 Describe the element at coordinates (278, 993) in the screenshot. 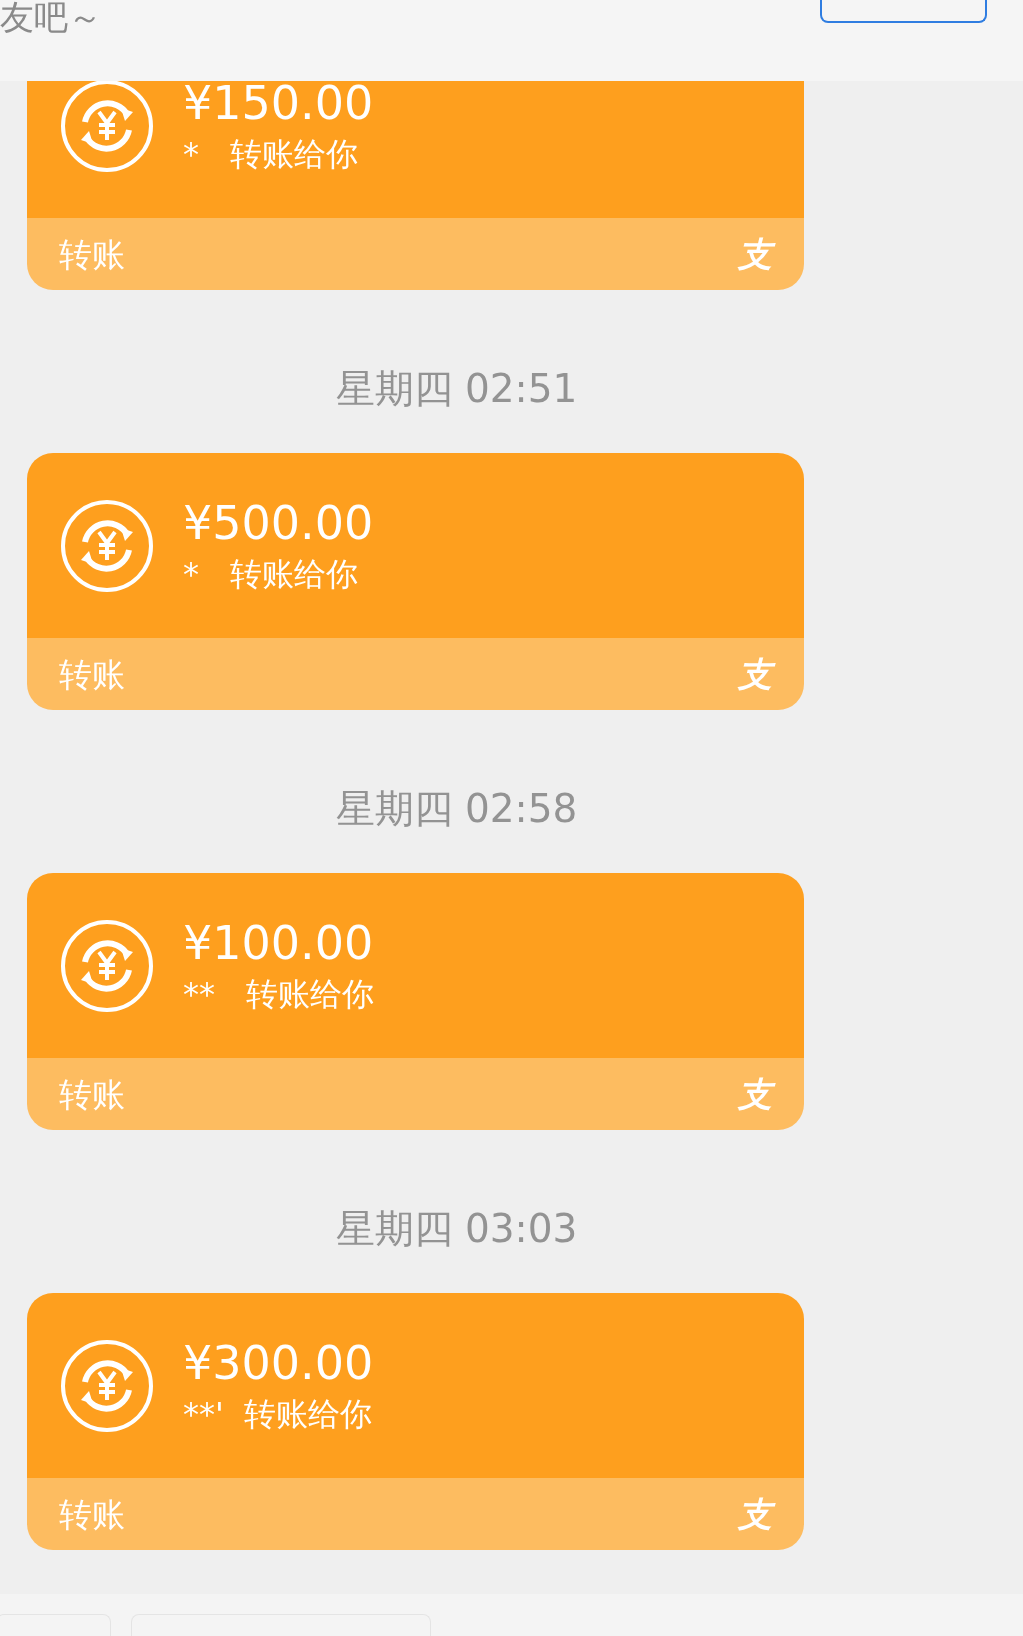

I see `transfer-note: ** 转账给你` at that location.